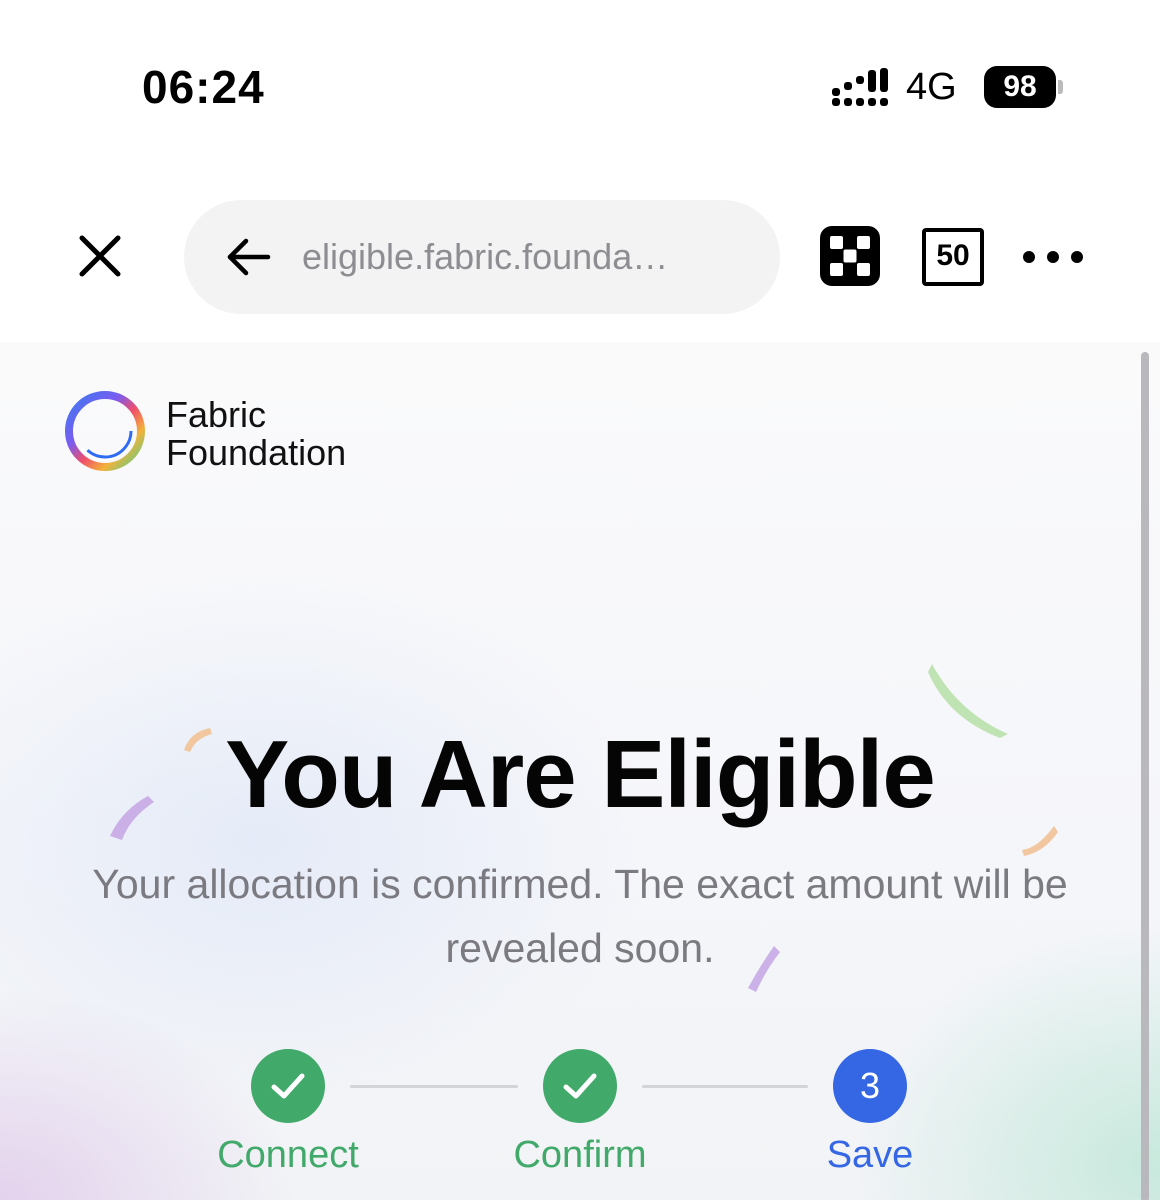 This screenshot has height=1200, width=1160. I want to click on brand-name-line2: Foundation, so click(256, 452).